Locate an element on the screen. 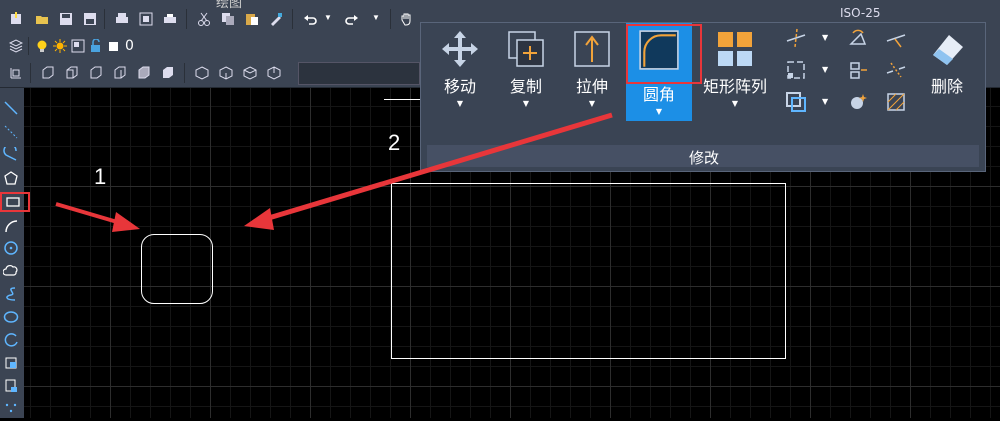 Image resolution: width=1000 pixels, height=421 pixels. save-icon is located at coordinates (66, 19).